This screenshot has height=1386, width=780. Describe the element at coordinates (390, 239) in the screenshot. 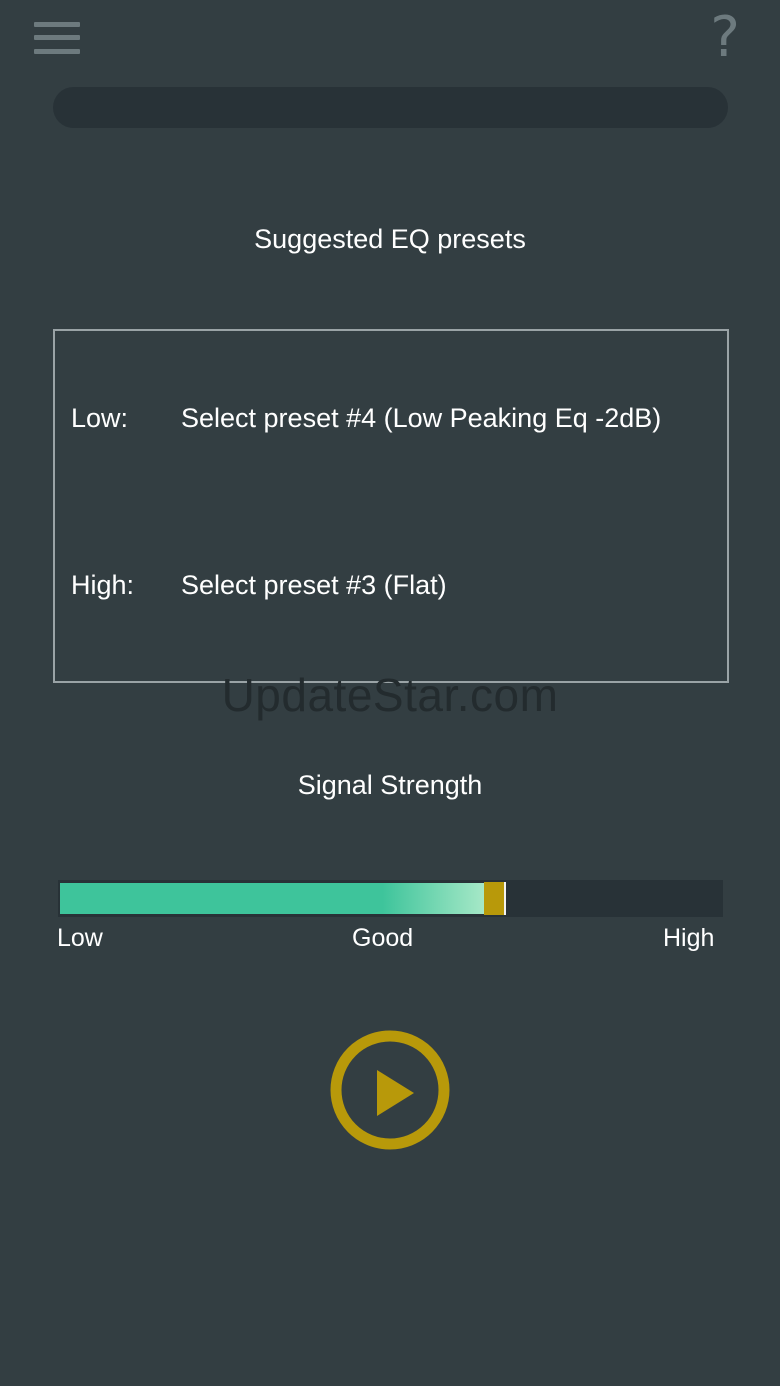

I see `presets-title: Suggested EQ presets` at that location.